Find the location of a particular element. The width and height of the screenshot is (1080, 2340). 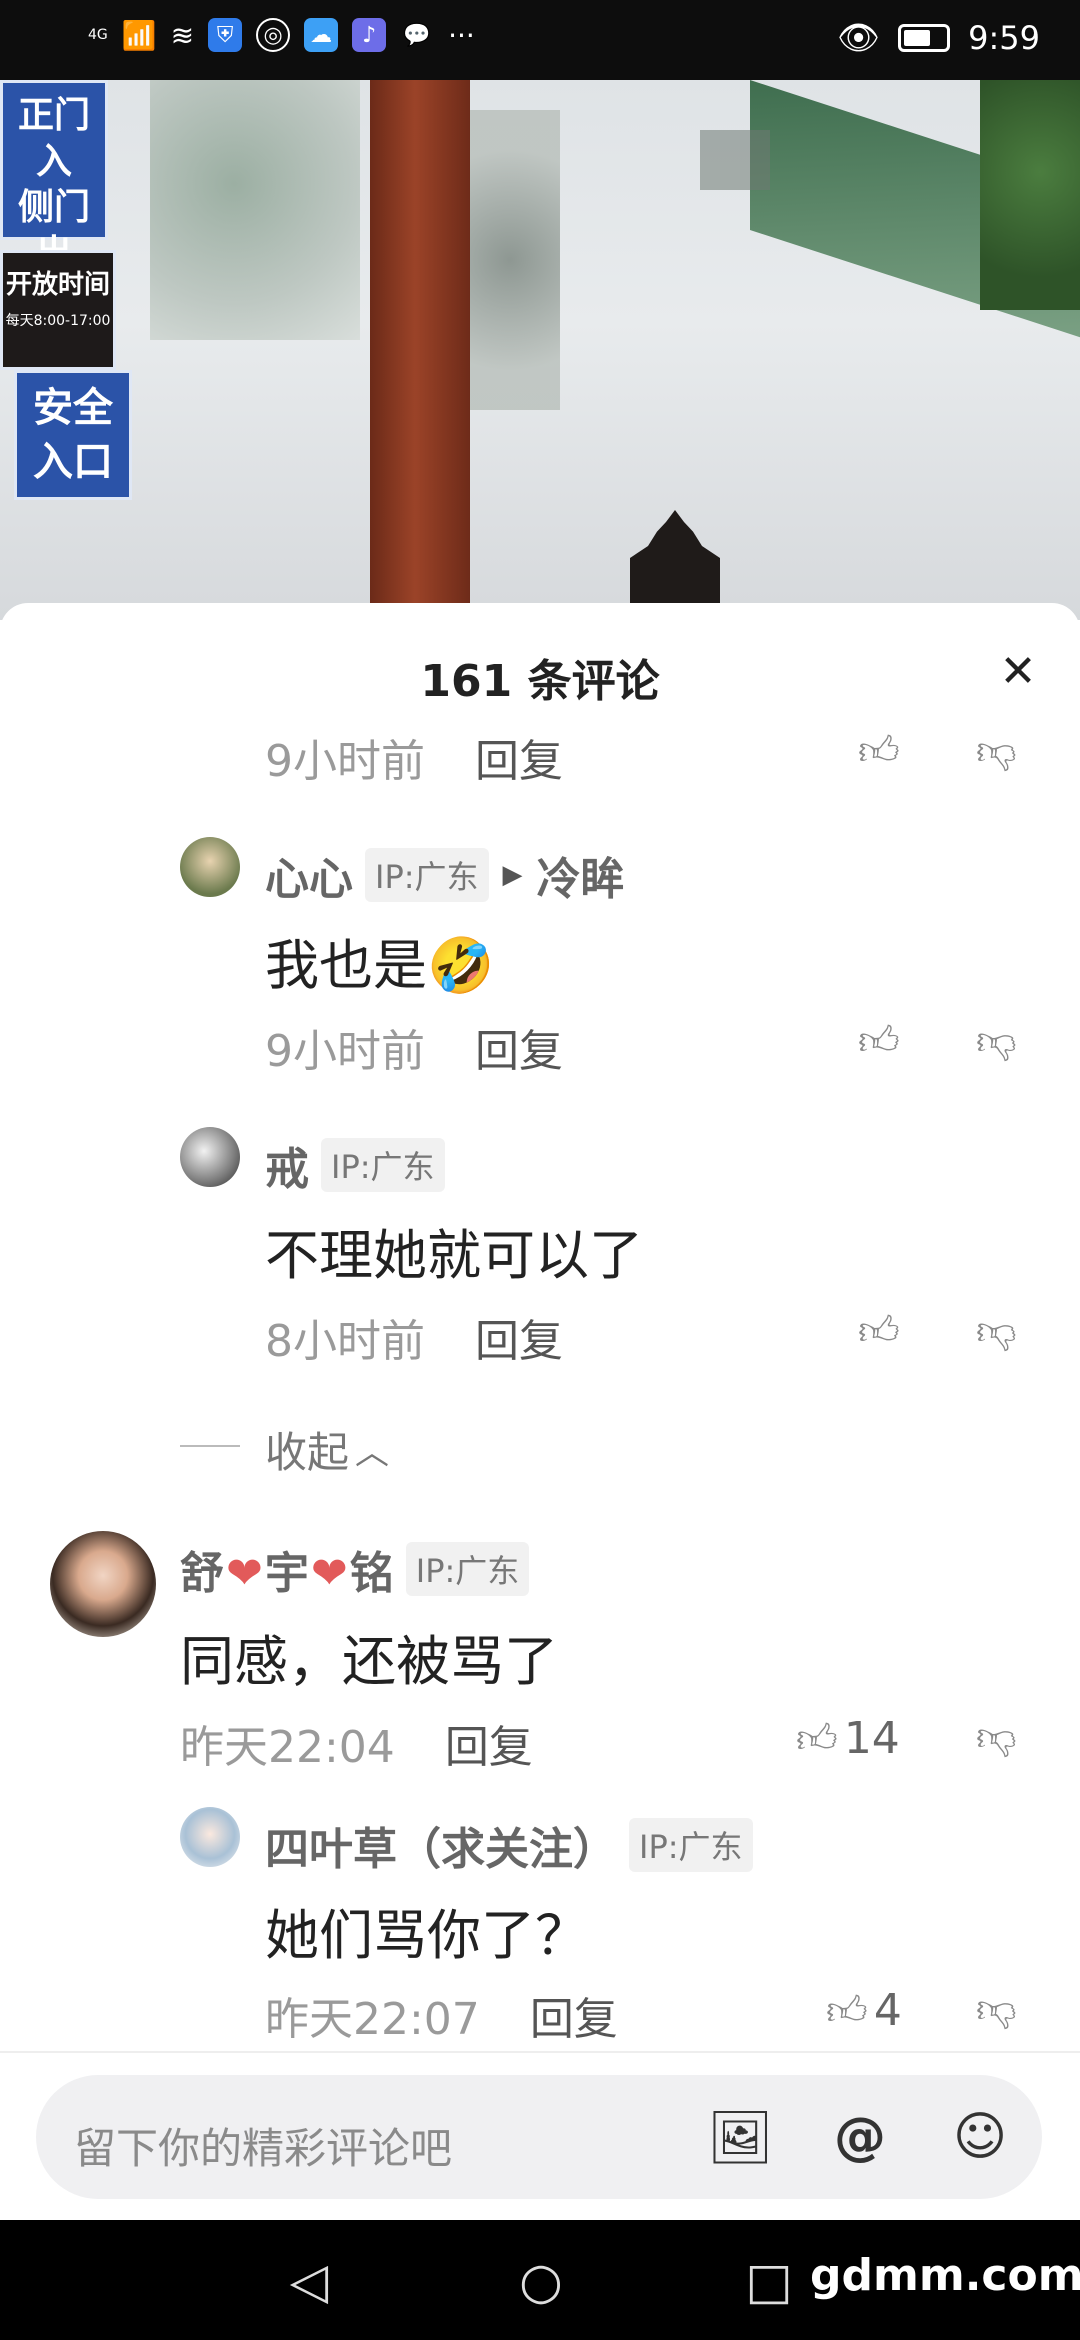

image-icon: 🖼︎ is located at coordinates (740, 2137).